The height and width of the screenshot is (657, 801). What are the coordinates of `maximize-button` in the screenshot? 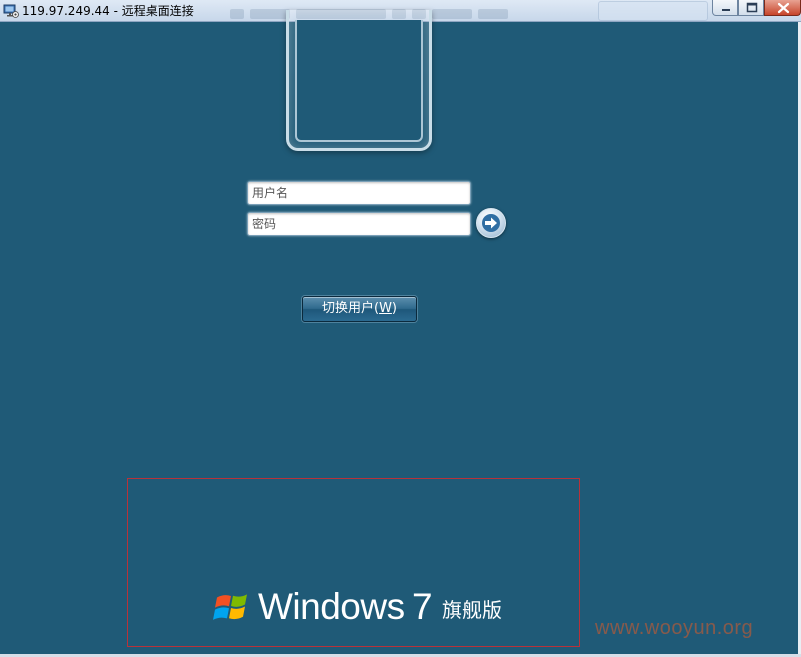 It's located at (751, 8).